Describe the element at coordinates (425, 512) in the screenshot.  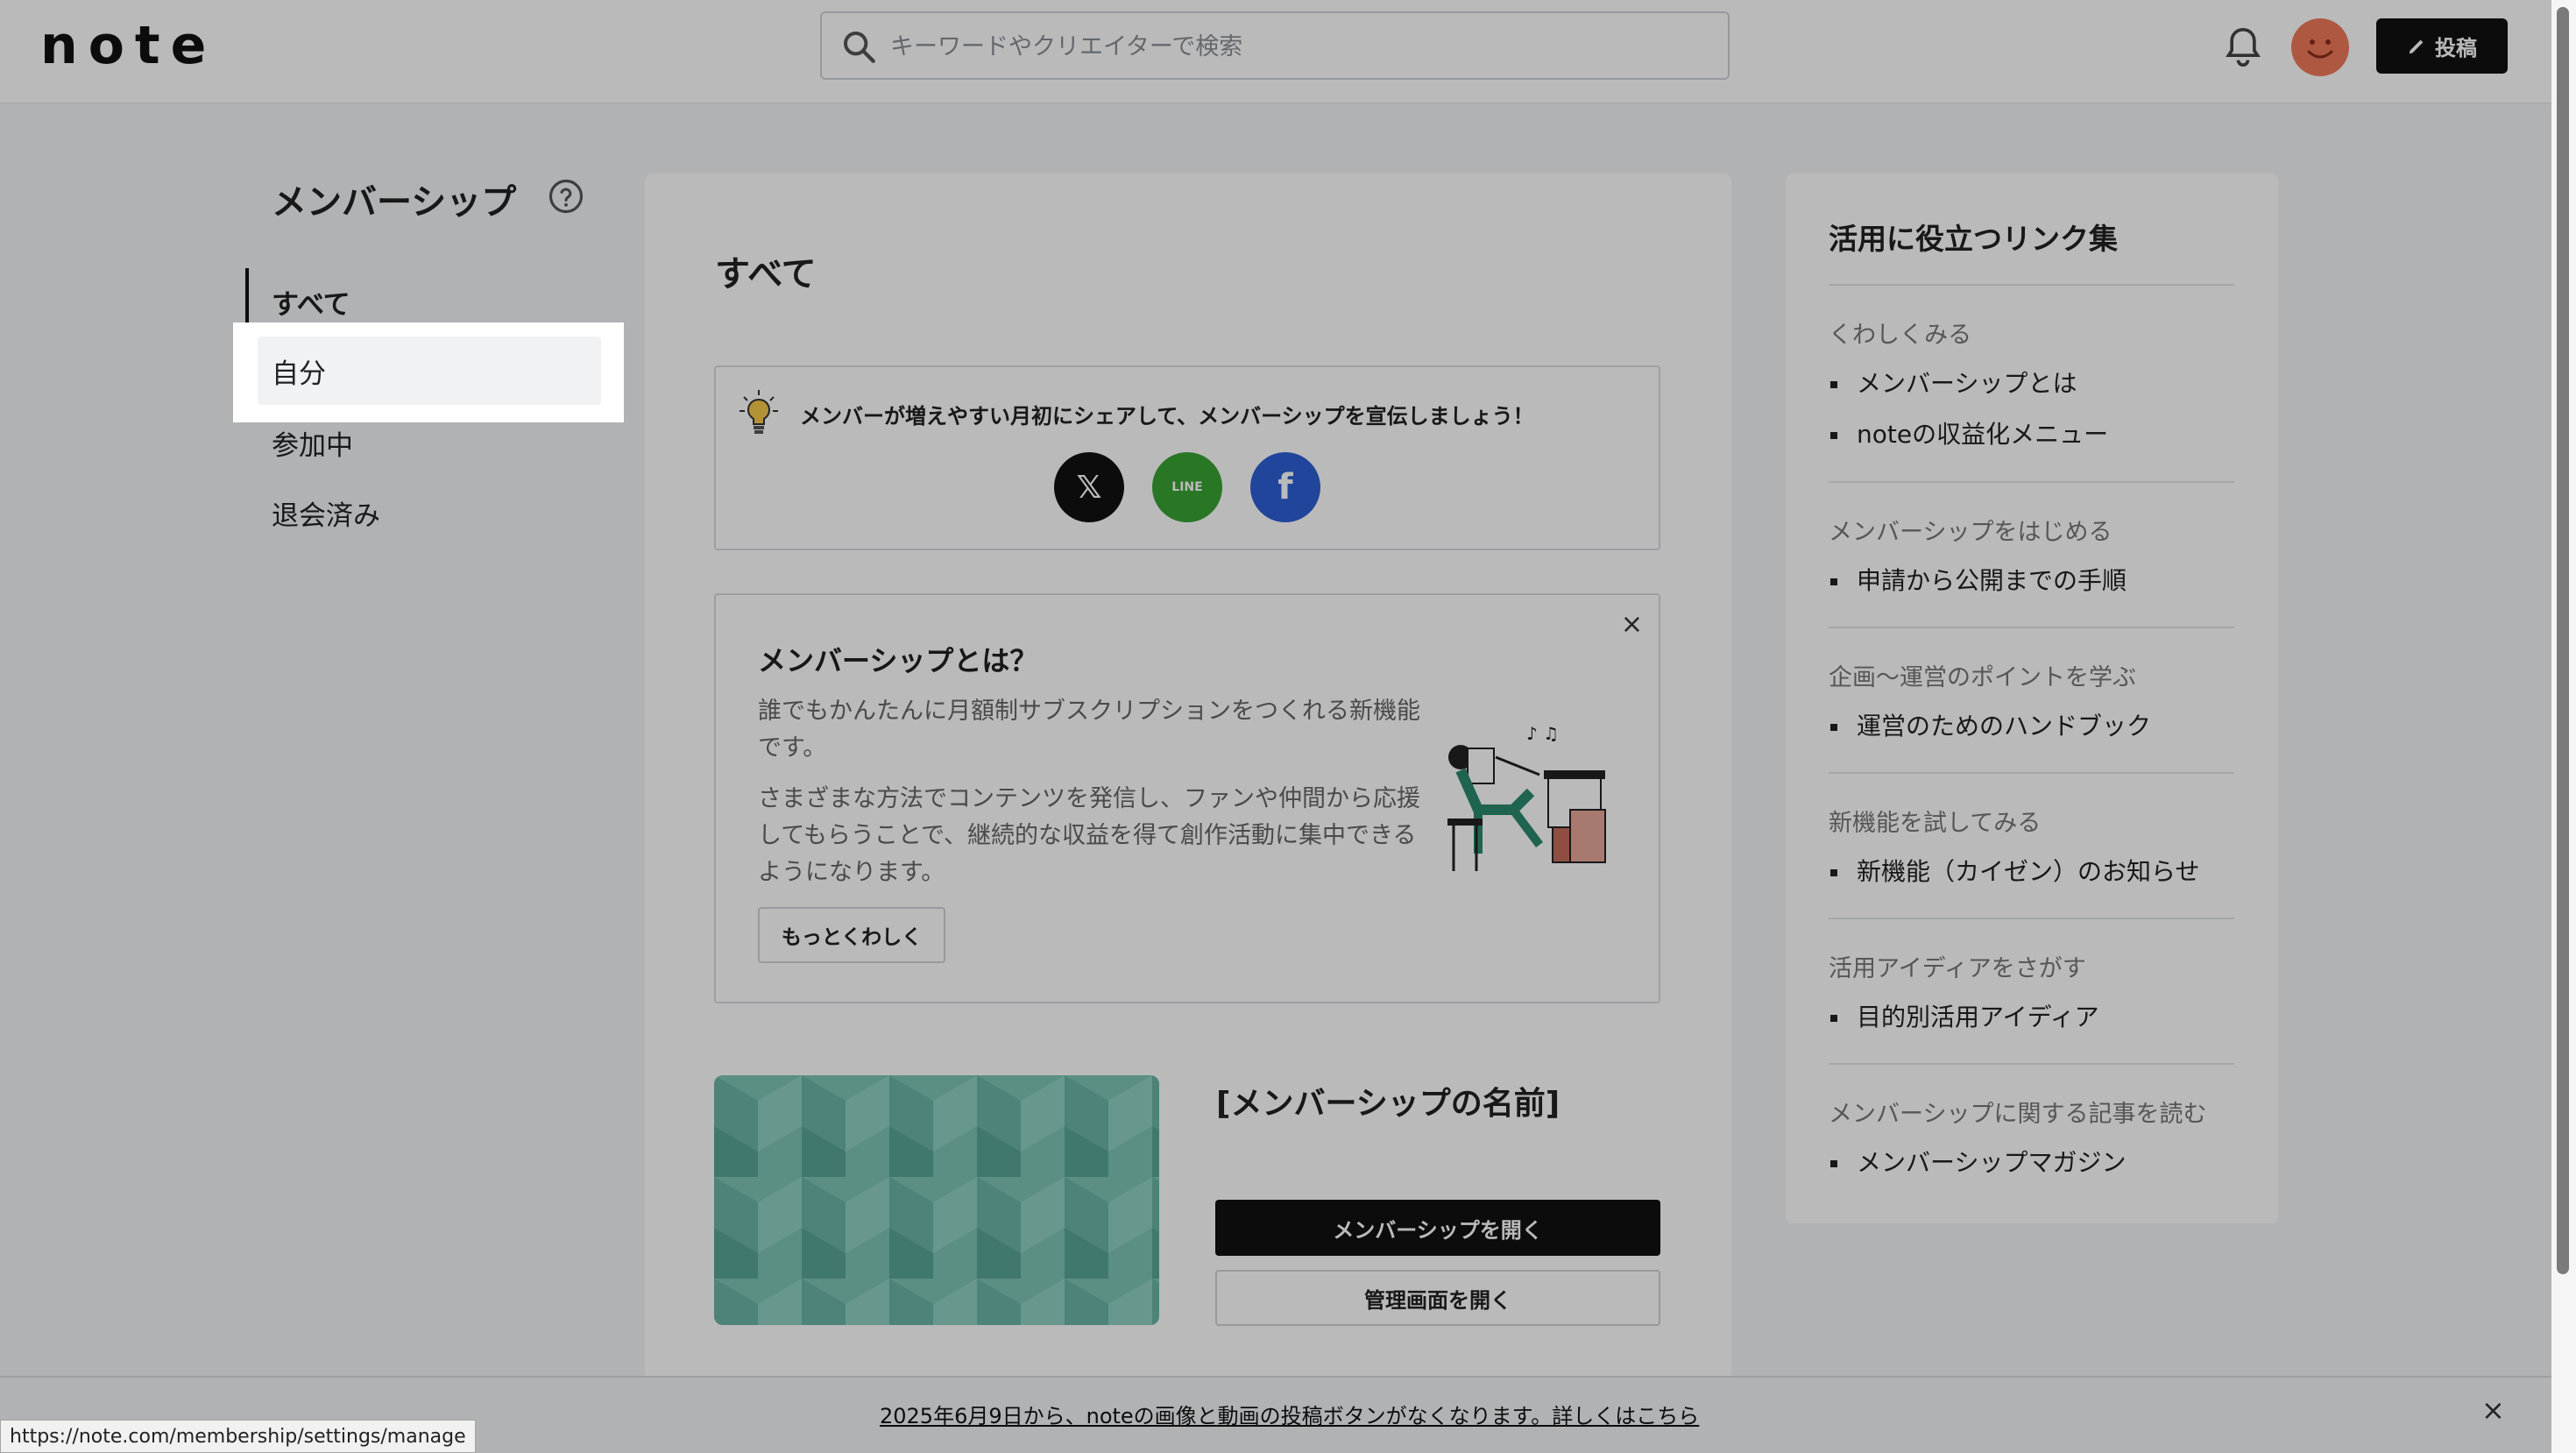
I see `nav-item-left: 退会済み` at that location.